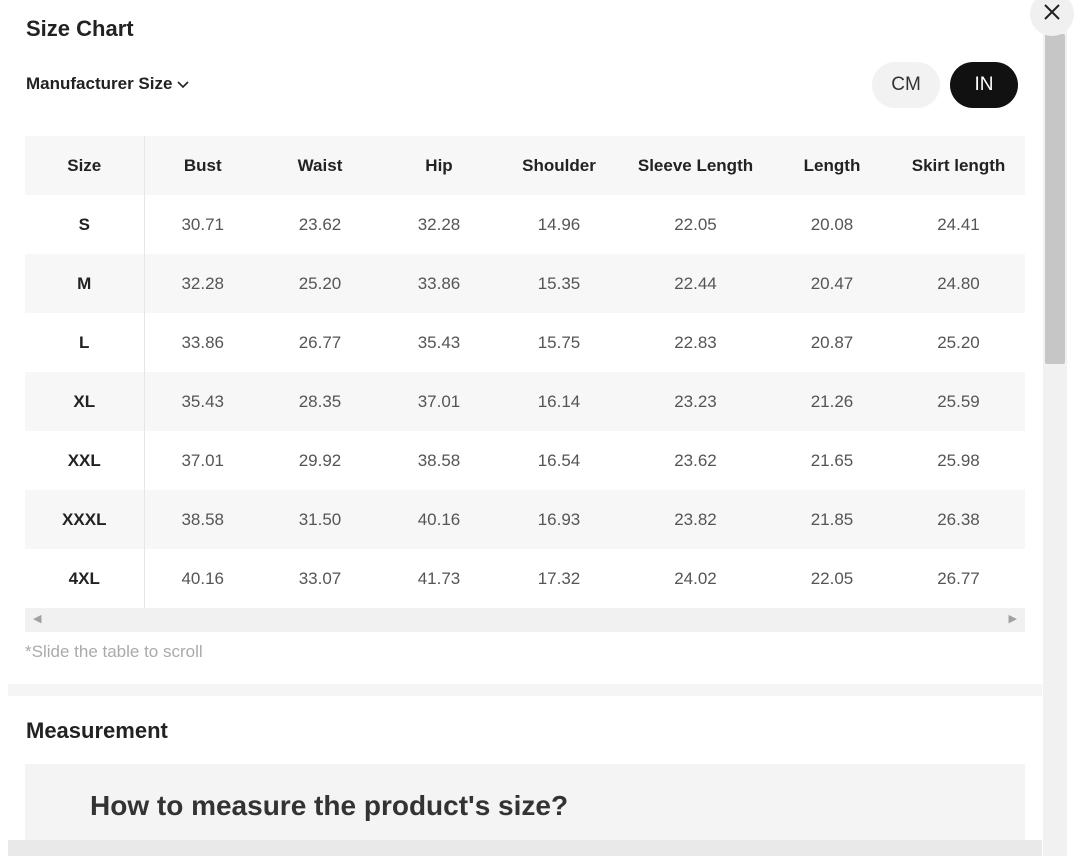 The height and width of the screenshot is (856, 1080). Describe the element at coordinates (1055, 443) in the screenshot. I see `vertical-scrollbar` at that location.